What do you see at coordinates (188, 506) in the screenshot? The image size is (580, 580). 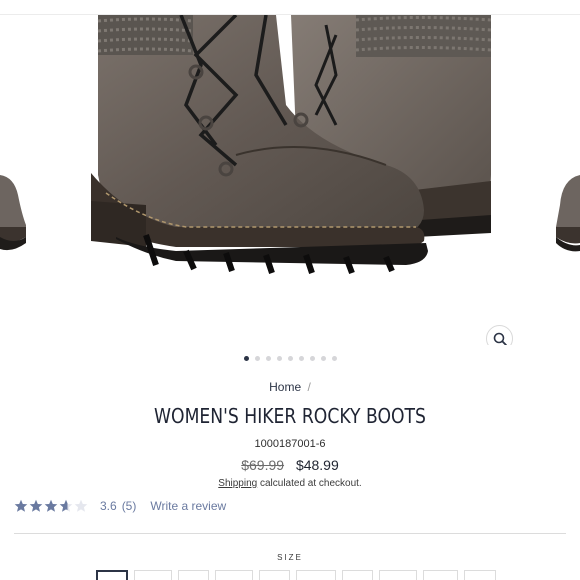 I see `write-review-link: Write a review` at bounding box center [188, 506].